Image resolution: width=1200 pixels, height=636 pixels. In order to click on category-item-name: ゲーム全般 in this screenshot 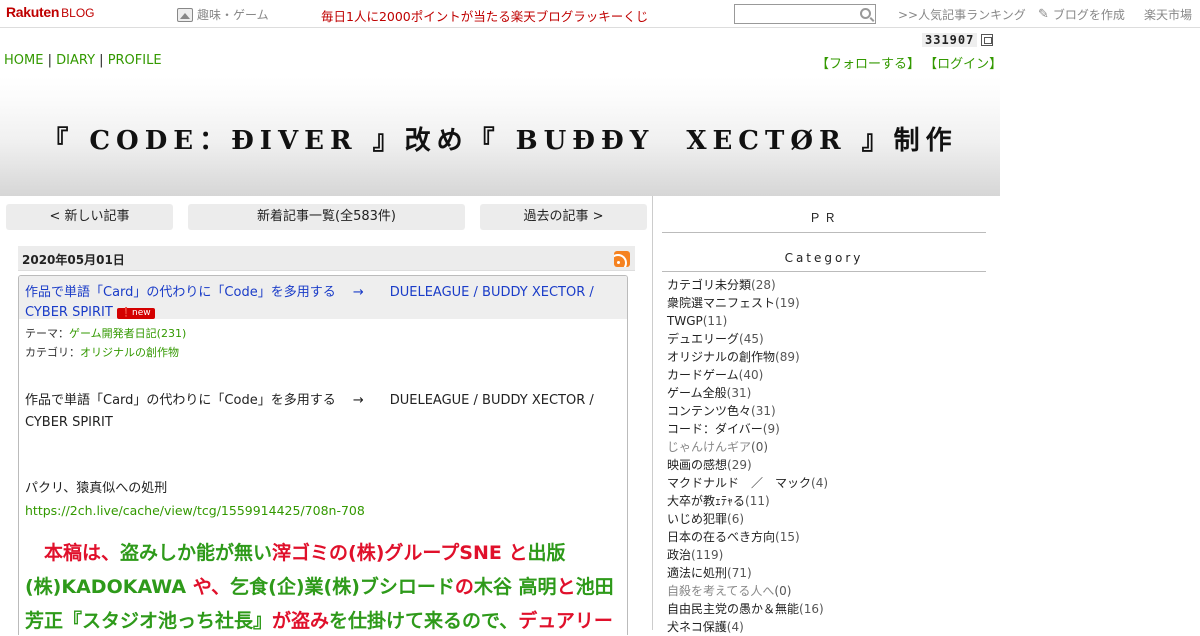, I will do `click(697, 393)`.